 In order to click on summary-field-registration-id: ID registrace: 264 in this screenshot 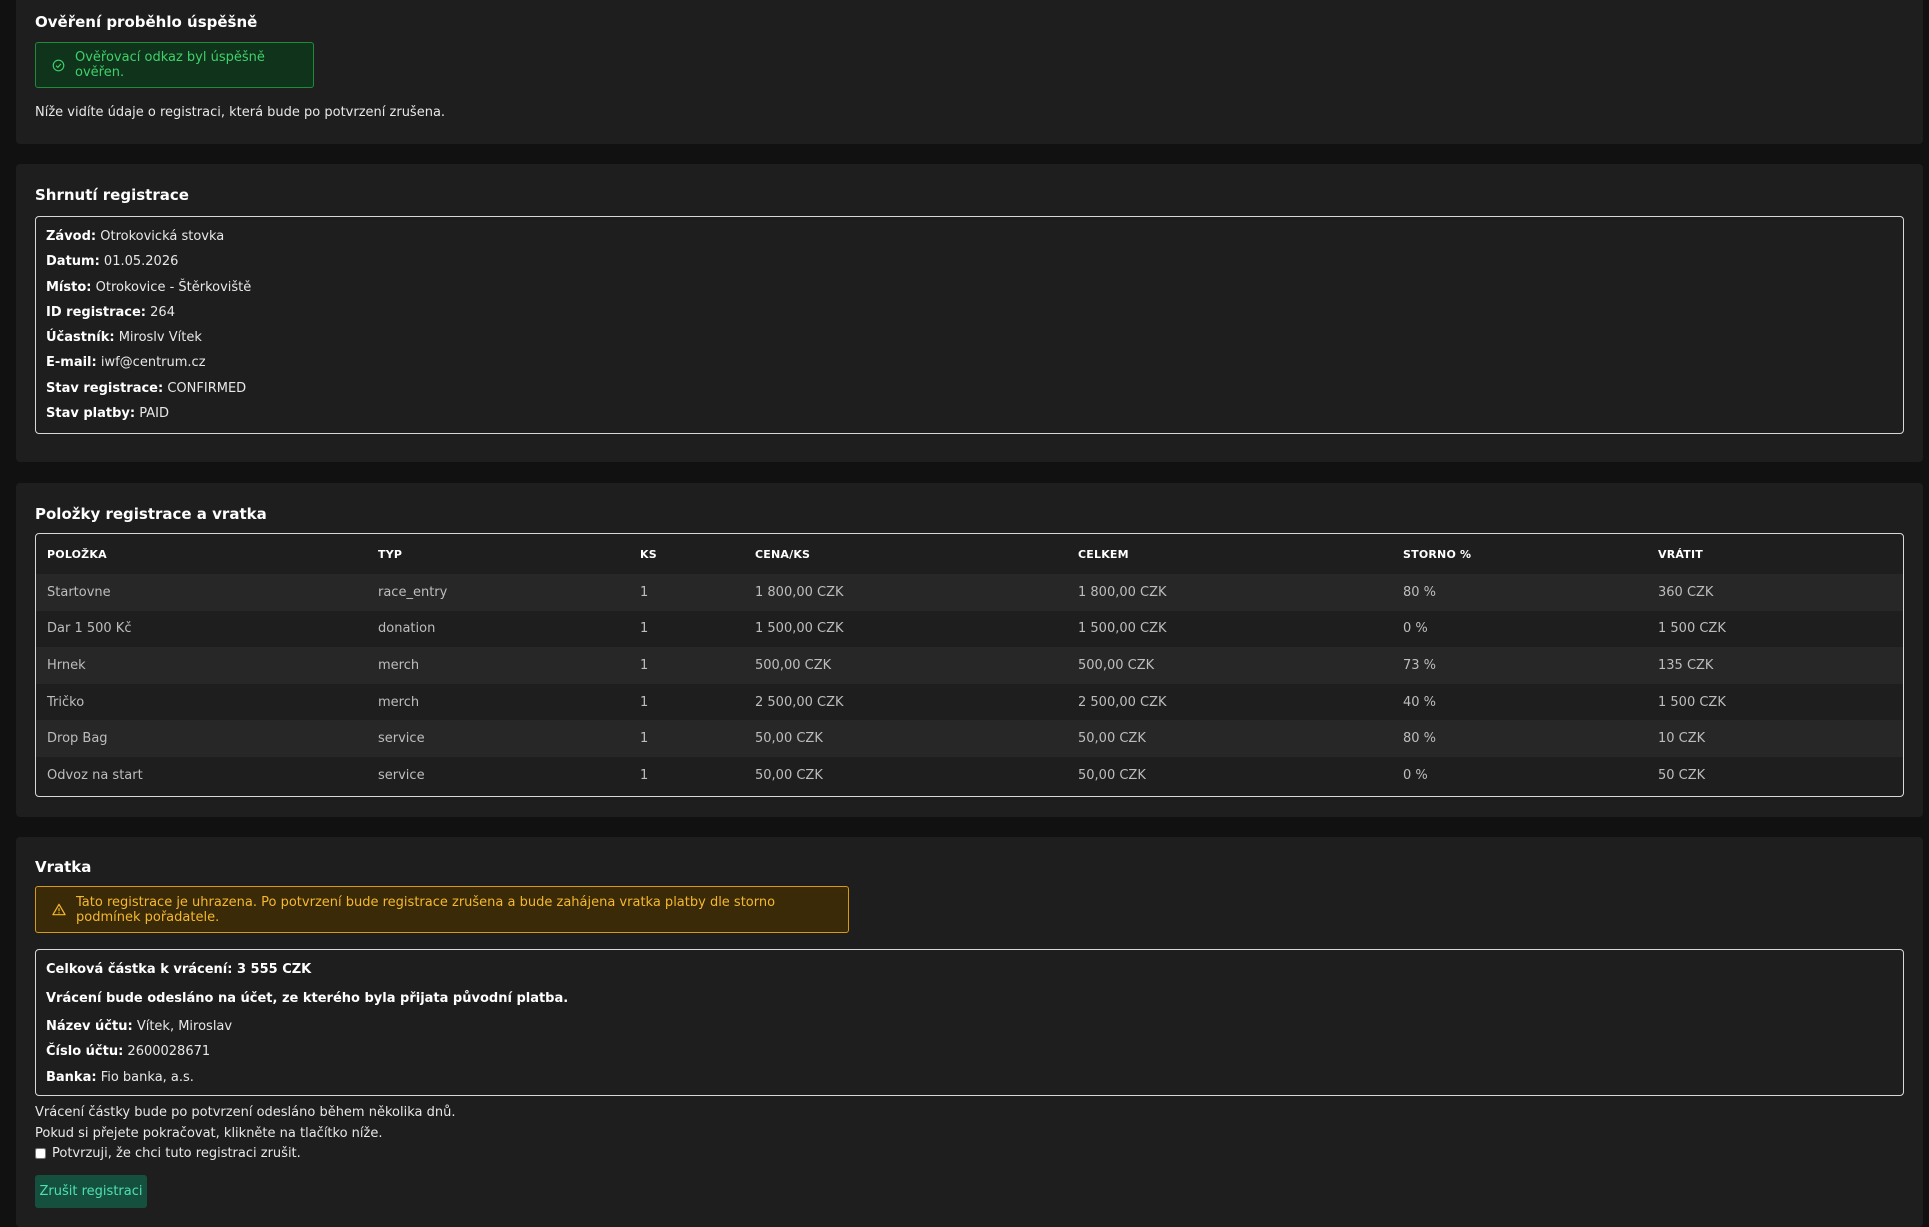, I will do `click(110, 312)`.